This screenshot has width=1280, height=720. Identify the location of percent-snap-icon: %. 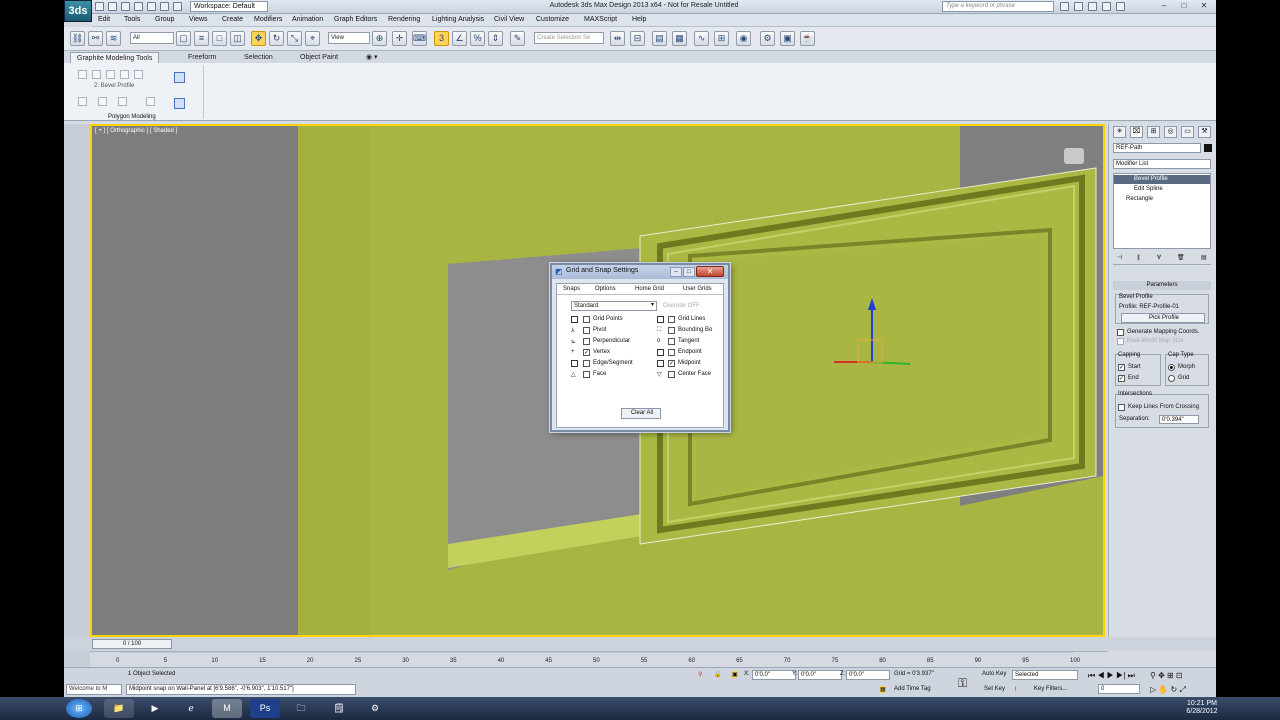
(477, 38).